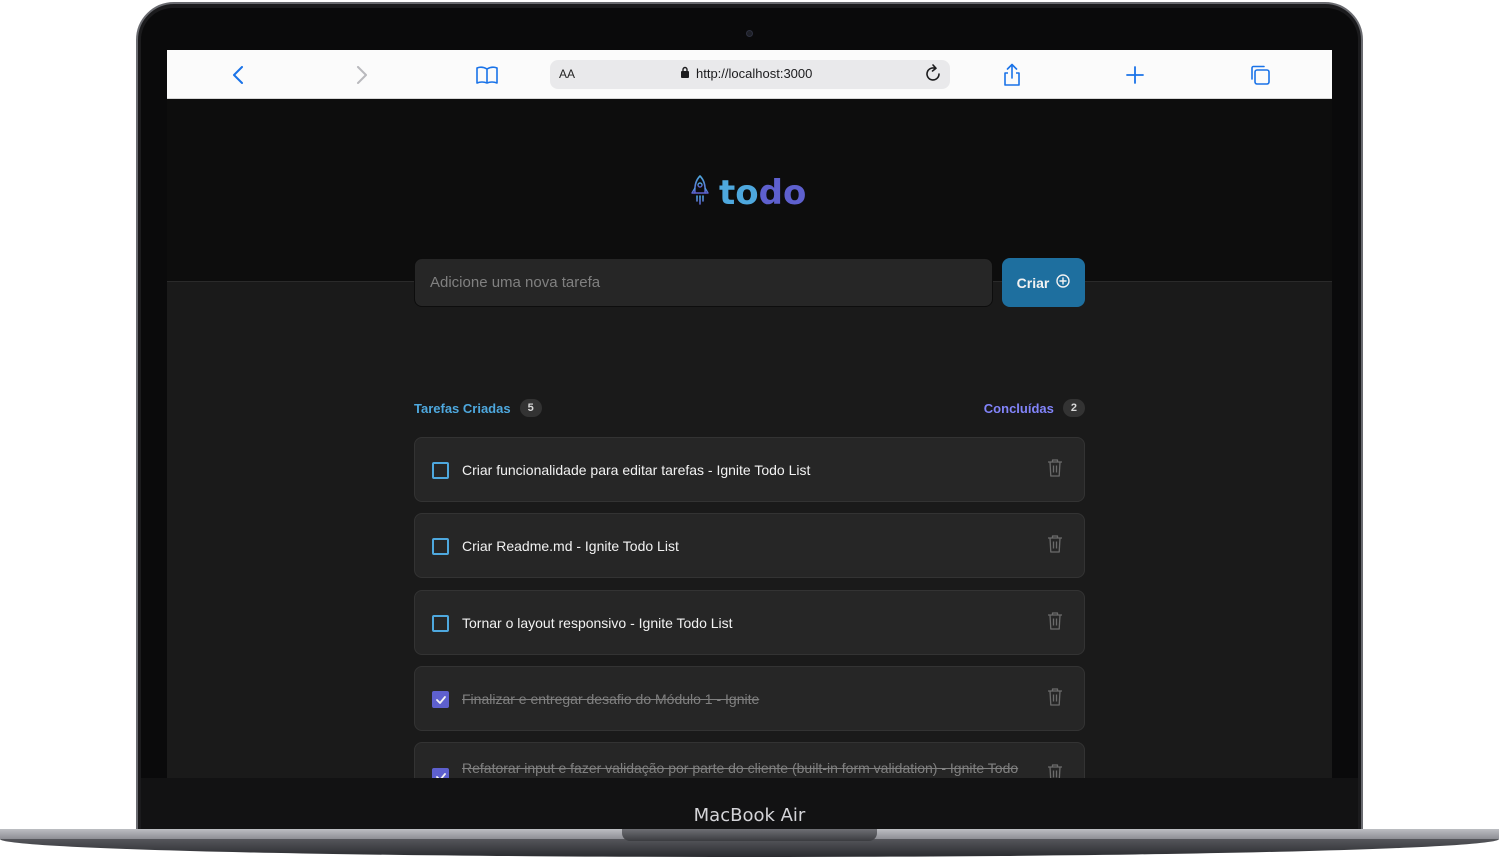  What do you see at coordinates (1073, 408) in the screenshot?
I see `done-count-badge: 2` at bounding box center [1073, 408].